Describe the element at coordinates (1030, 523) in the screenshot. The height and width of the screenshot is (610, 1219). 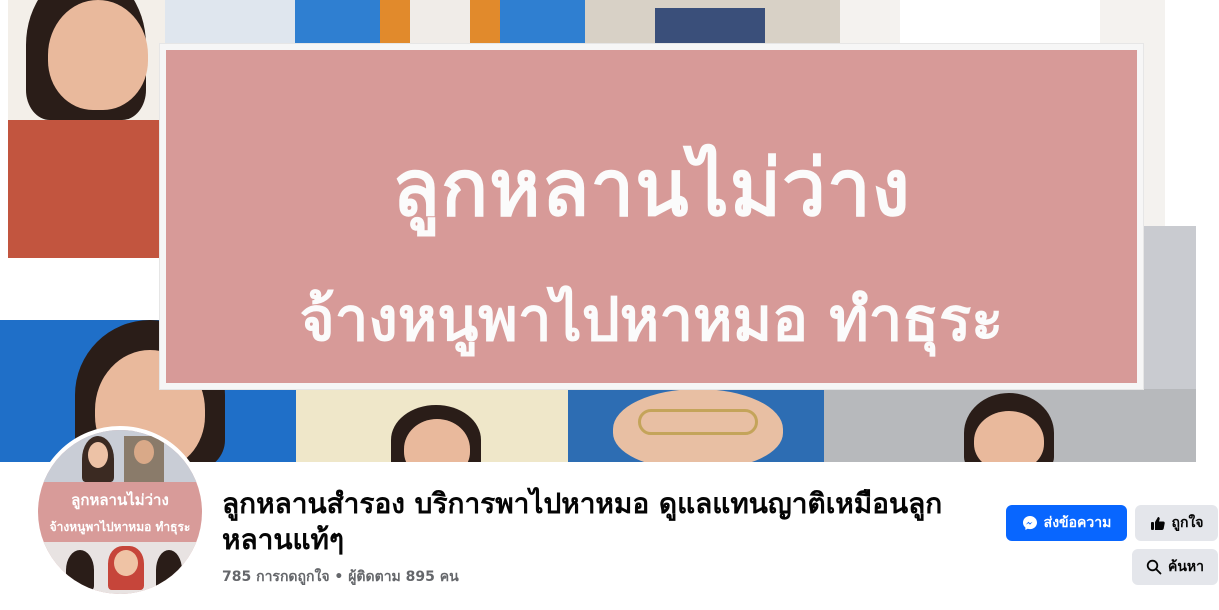
I see `messenger-icon` at that location.